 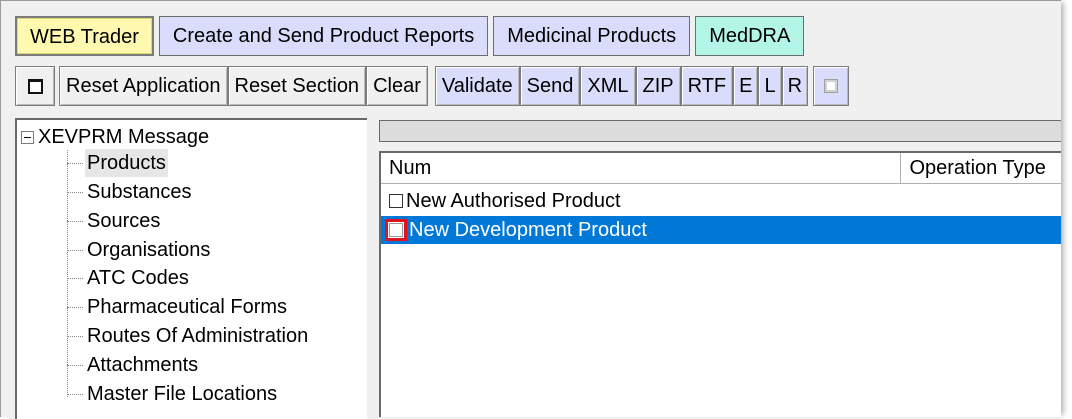 I want to click on tree-root: XEVPRM Message, so click(x=115, y=137).